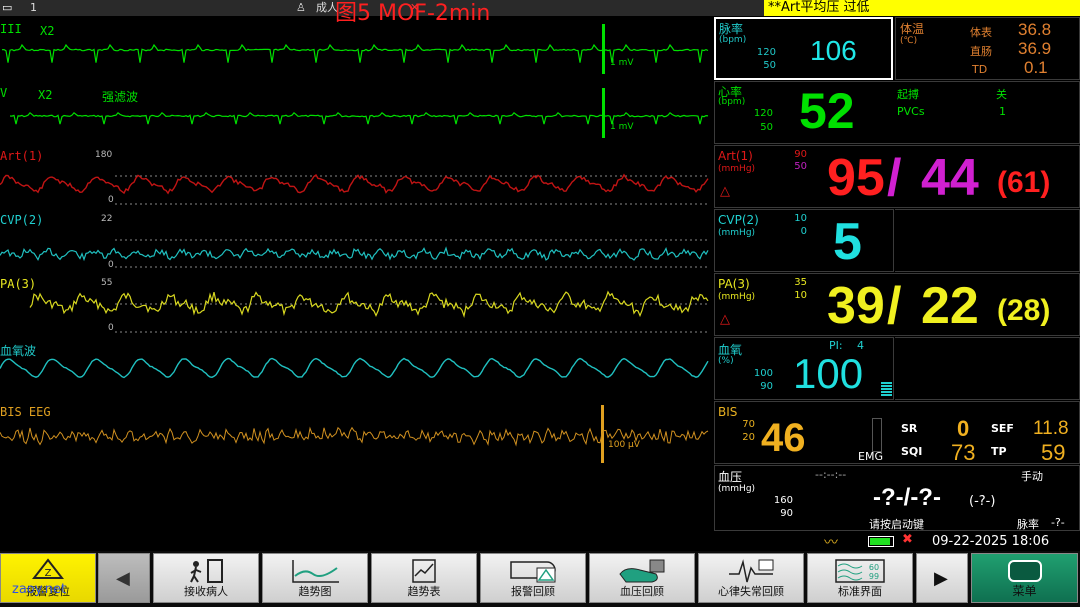 This screenshot has height=607, width=1080. What do you see at coordinates (963, 452) in the screenshot?
I see `sqi-value: 73` at bounding box center [963, 452].